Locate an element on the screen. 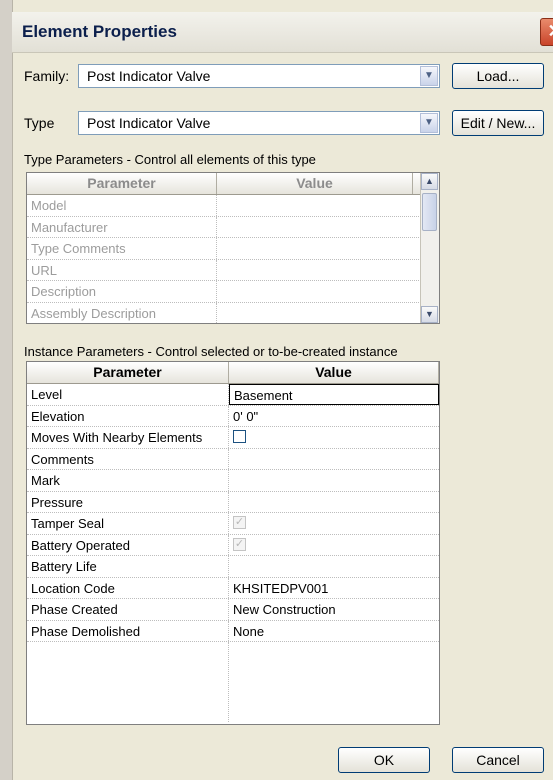 The image size is (553, 780). table-row: Manufacturer is located at coordinates (225, 227).